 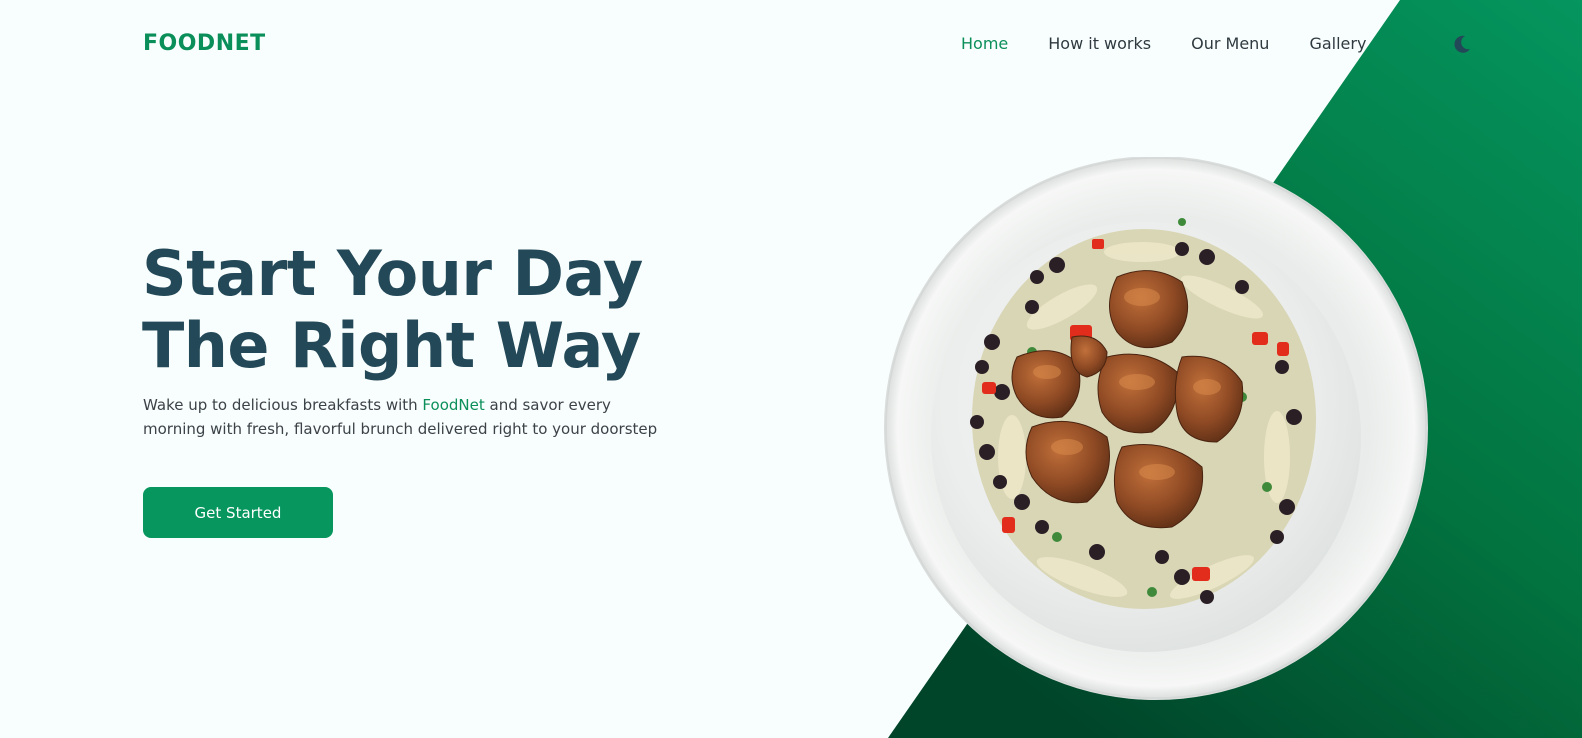 I want to click on logo: FOODNET, so click(x=204, y=43).